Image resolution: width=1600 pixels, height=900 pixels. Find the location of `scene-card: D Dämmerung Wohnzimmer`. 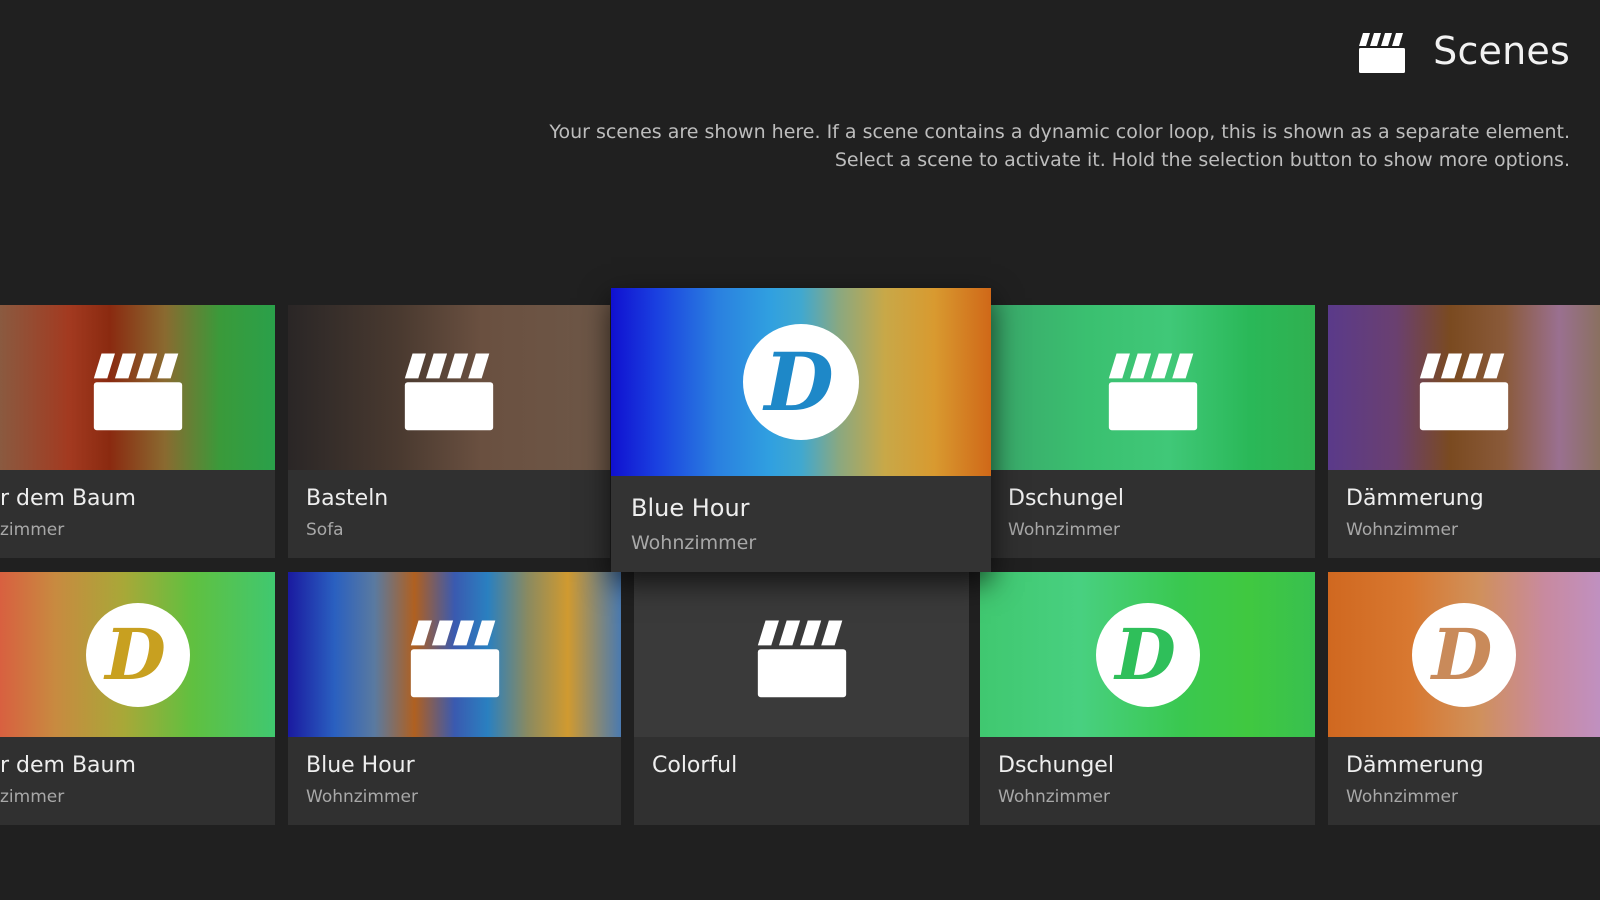

scene-card: D Dämmerung Wohnzimmer is located at coordinates (1464, 698).